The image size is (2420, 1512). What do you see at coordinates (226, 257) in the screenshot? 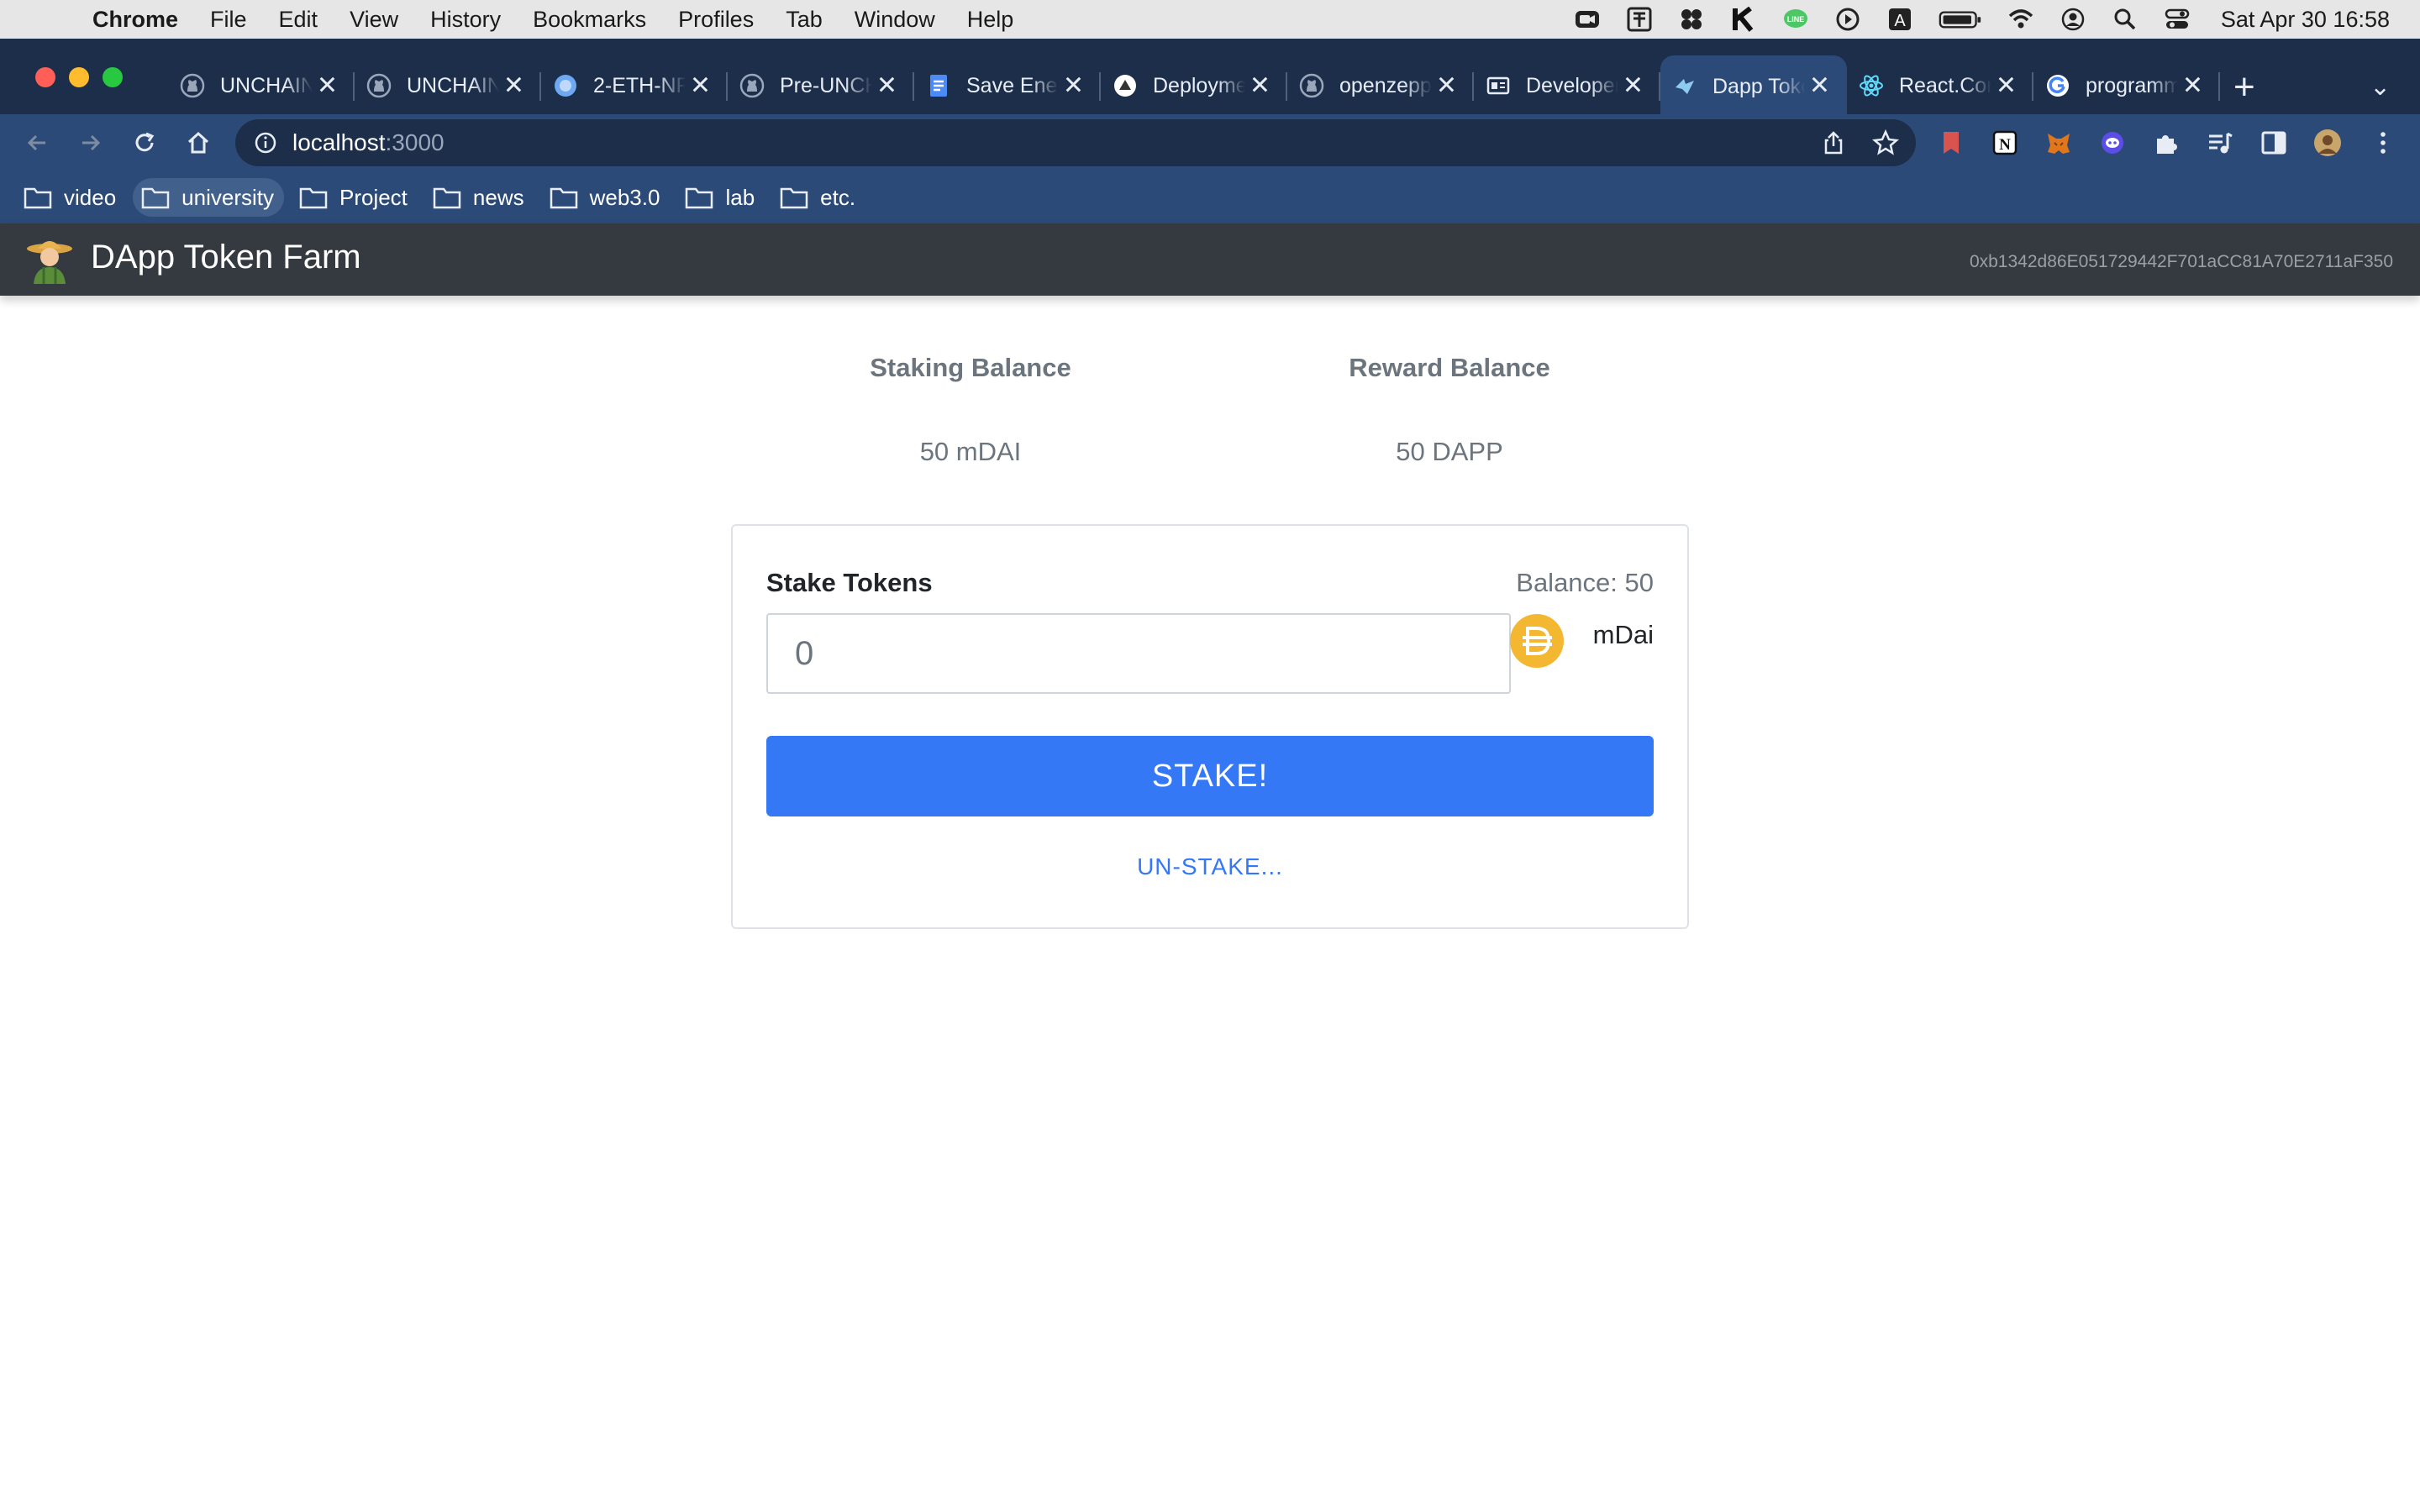
I see `app-brand: DApp Token Farm` at bounding box center [226, 257].